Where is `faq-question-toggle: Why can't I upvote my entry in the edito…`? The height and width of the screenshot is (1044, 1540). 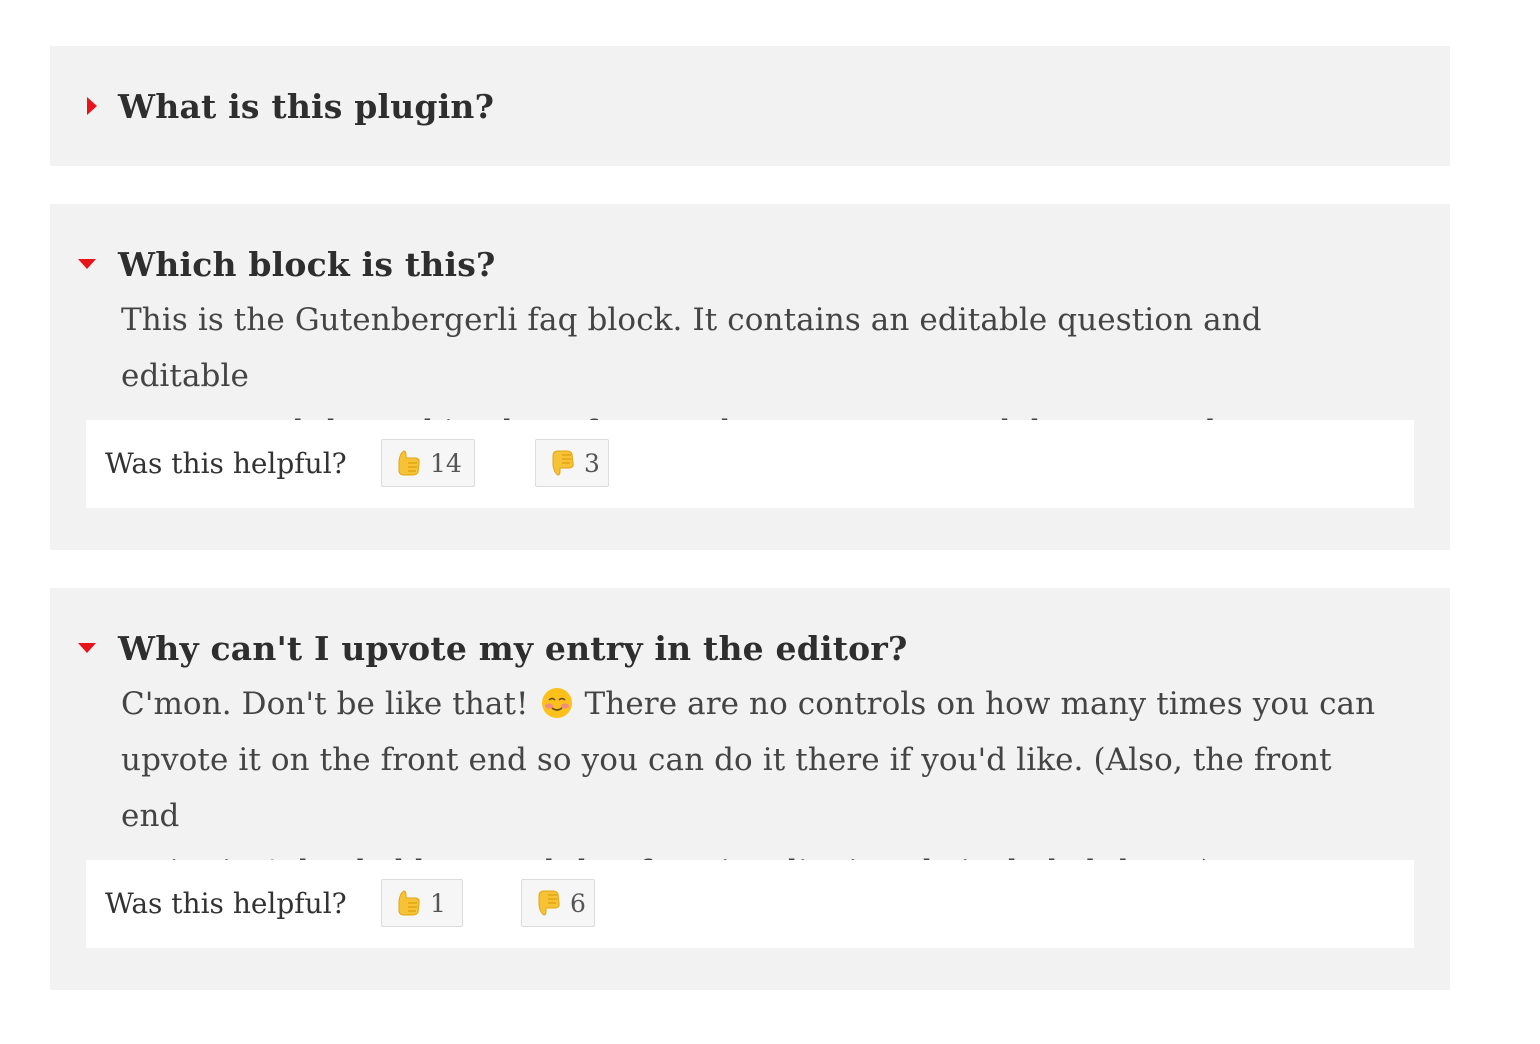
faq-question-toggle: Why can't I upvote my entry in the edito… is located at coordinates (750, 648).